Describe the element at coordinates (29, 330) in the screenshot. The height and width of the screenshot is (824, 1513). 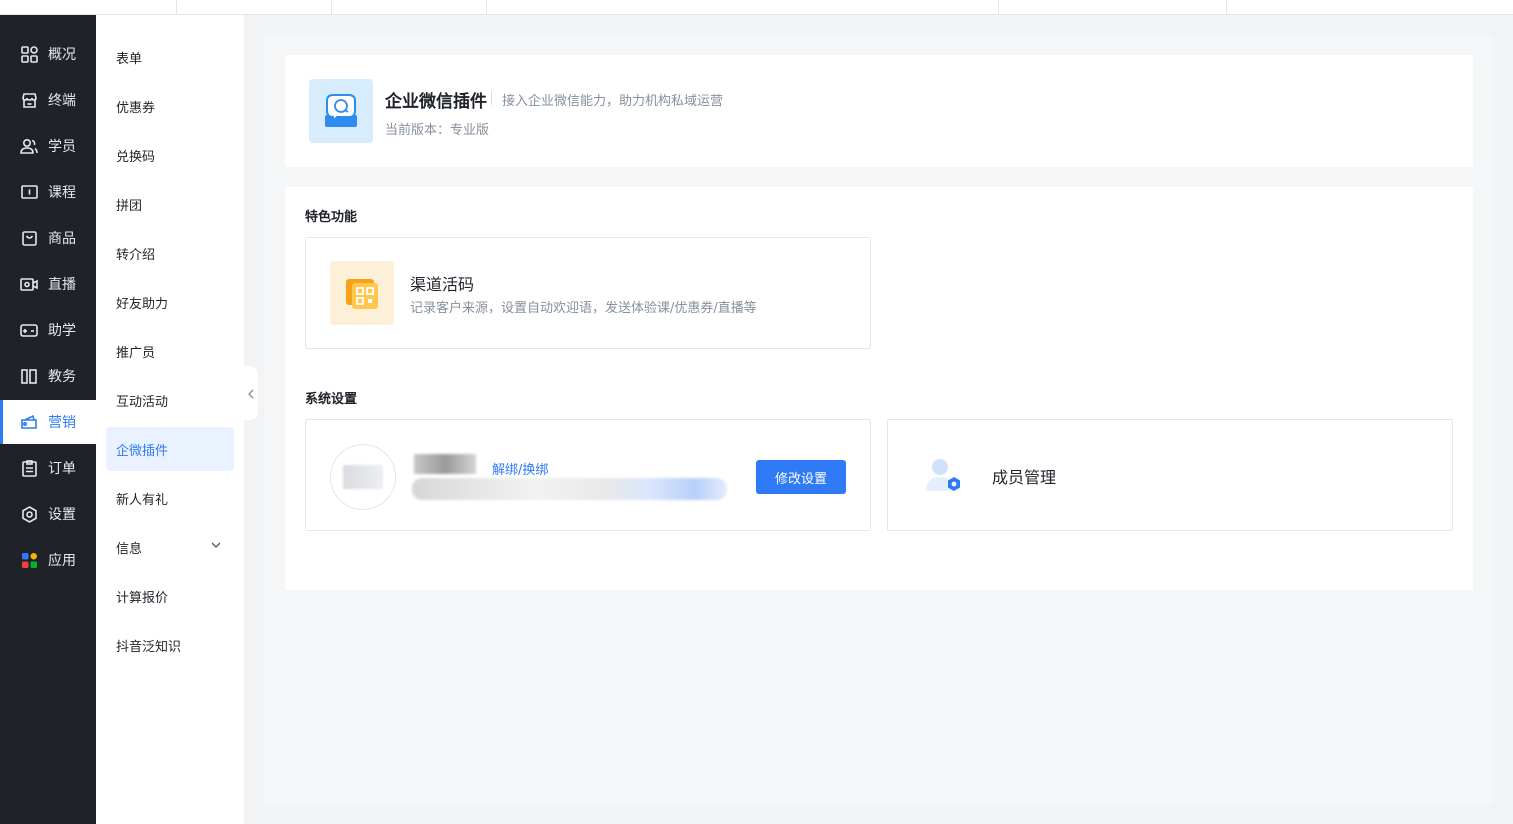
I see `gamepad-icon` at that location.